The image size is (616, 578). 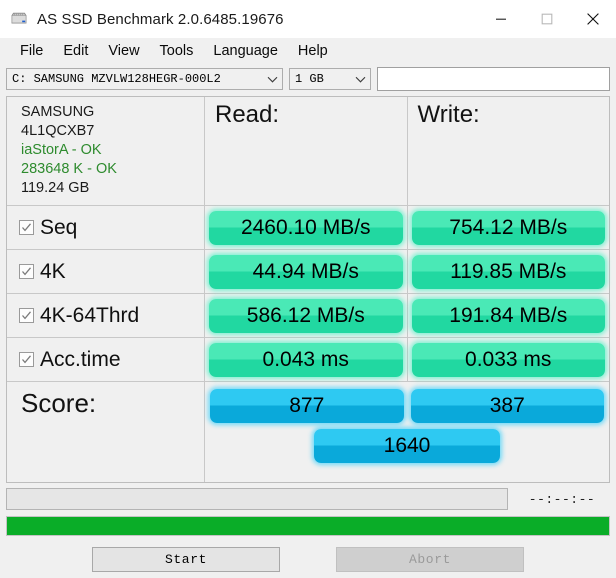 I want to click on elapsed-timer: --:--:--, so click(x=562, y=499).